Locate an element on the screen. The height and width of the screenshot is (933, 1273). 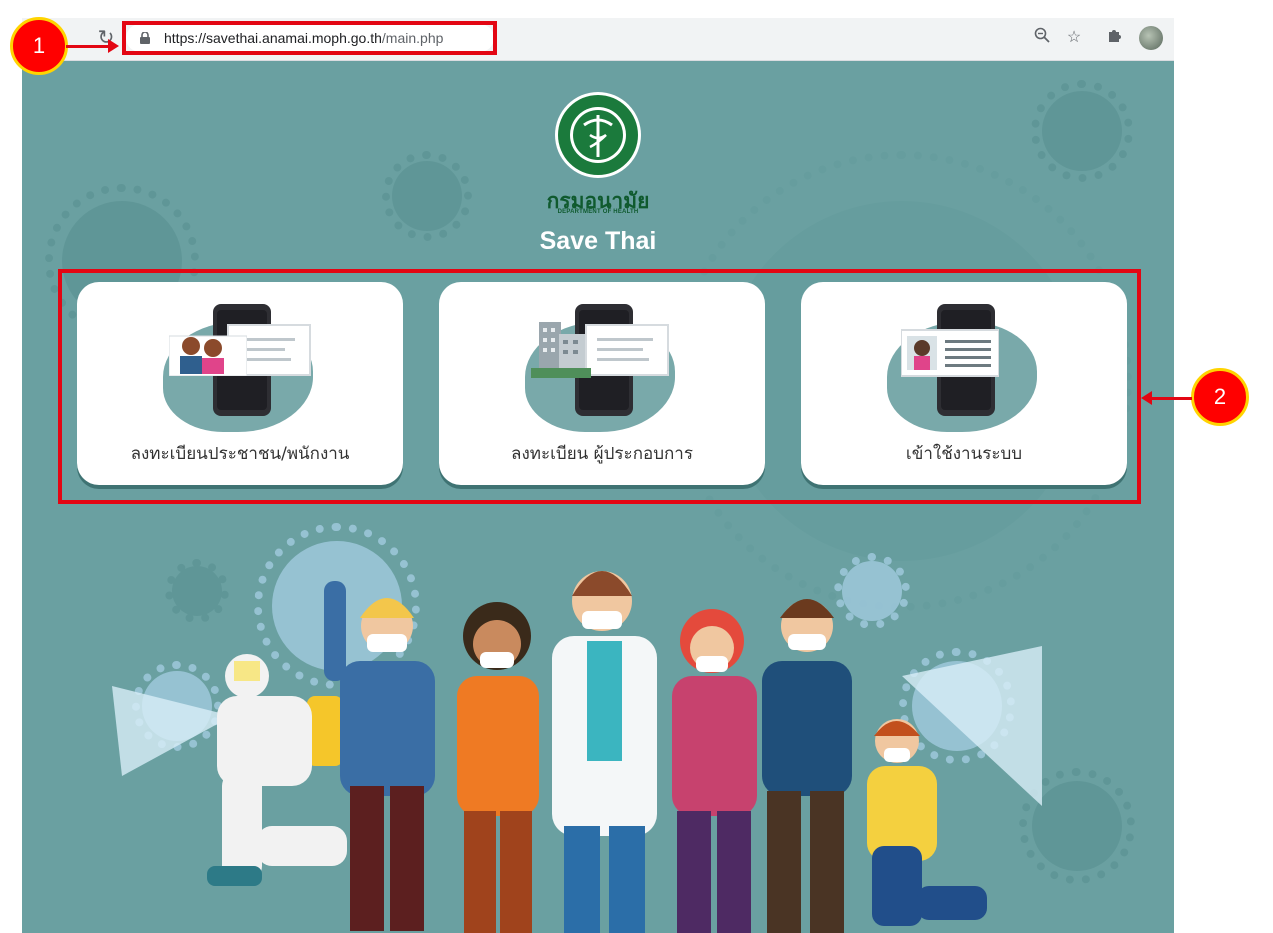
person-woman-pink is located at coordinates (714, 771).